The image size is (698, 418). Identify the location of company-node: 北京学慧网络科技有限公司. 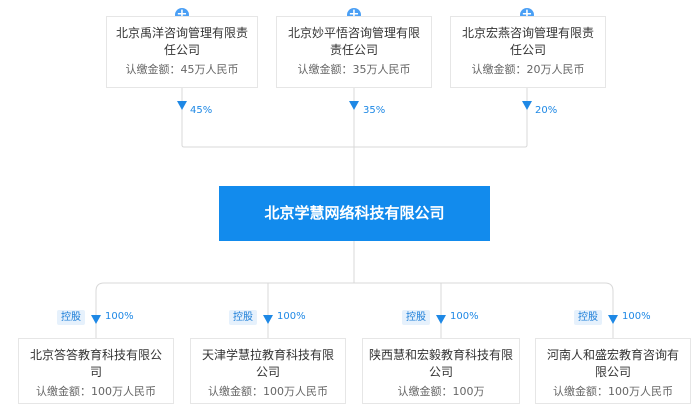
(354, 213).